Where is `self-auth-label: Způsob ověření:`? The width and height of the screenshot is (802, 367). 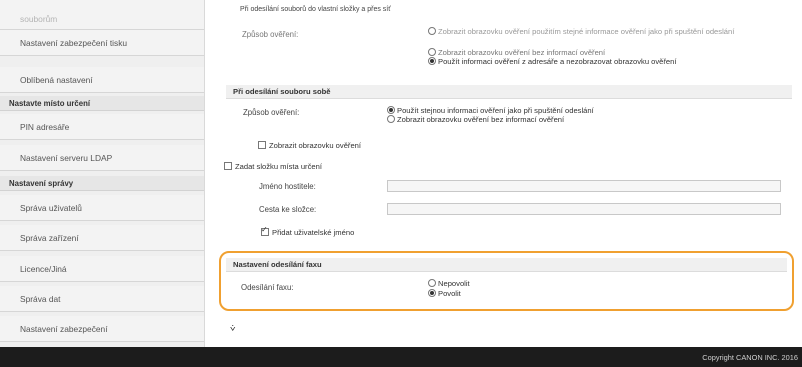 self-auth-label: Způsob ověření: is located at coordinates (271, 112).